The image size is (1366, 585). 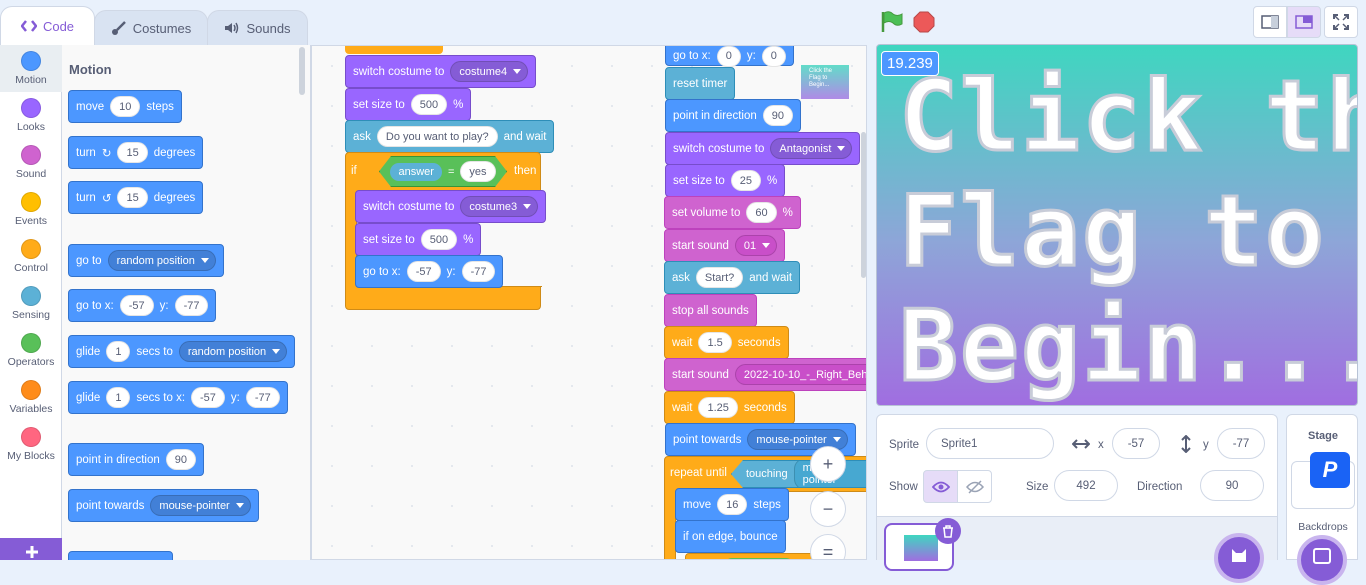 I want to click on category-looks: Looks, so click(x=31, y=115).